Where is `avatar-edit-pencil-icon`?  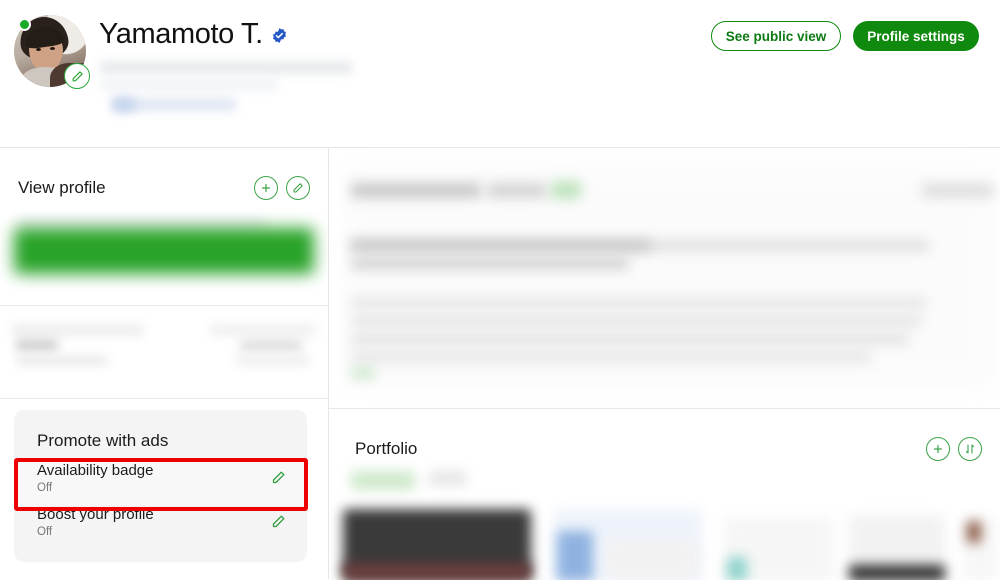 avatar-edit-pencil-icon is located at coordinates (77, 76).